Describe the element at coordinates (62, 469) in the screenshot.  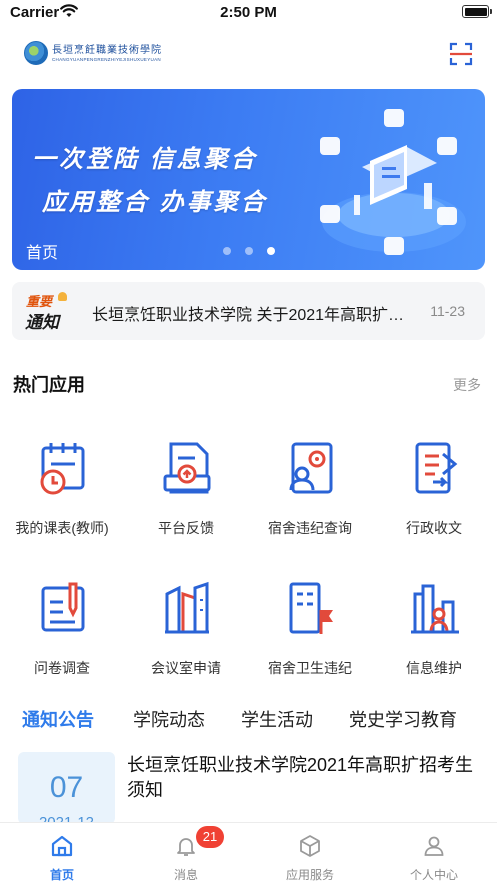
I see `schedule-icon` at that location.